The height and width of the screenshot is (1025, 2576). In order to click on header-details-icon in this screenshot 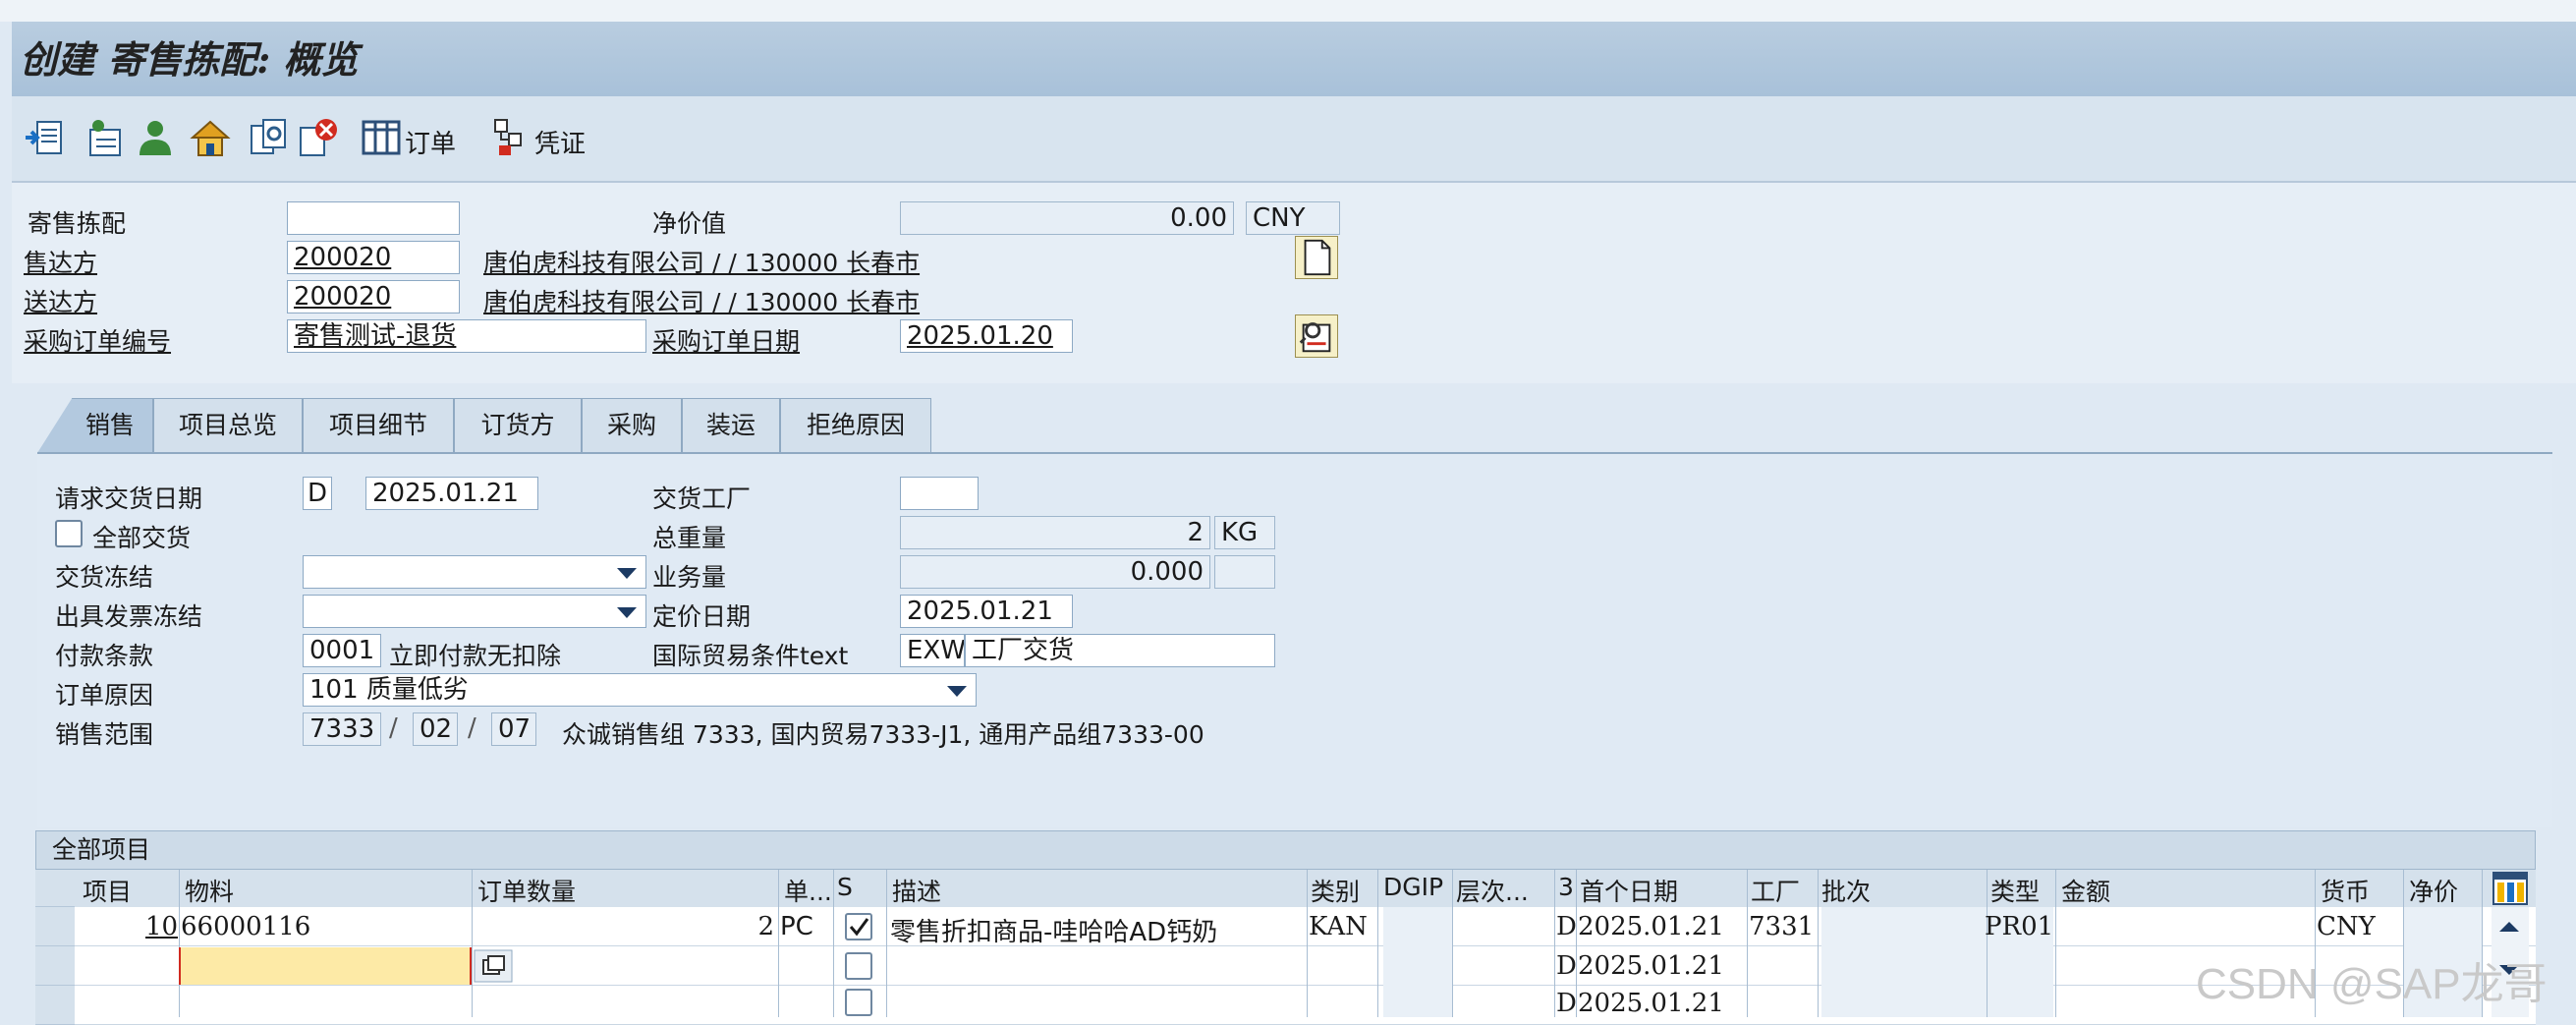, I will do `click(45, 137)`.